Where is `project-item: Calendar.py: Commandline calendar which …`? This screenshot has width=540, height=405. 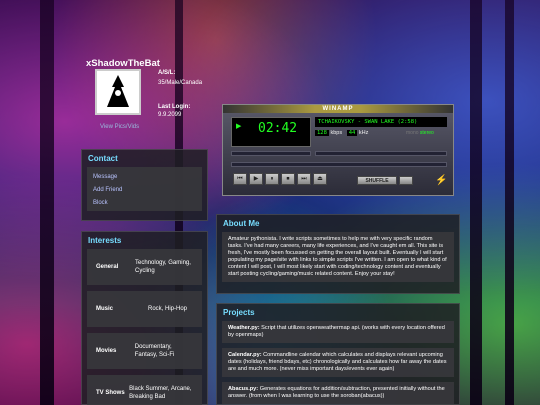 project-item: Calendar.py: Commandline calendar which … is located at coordinates (338, 362).